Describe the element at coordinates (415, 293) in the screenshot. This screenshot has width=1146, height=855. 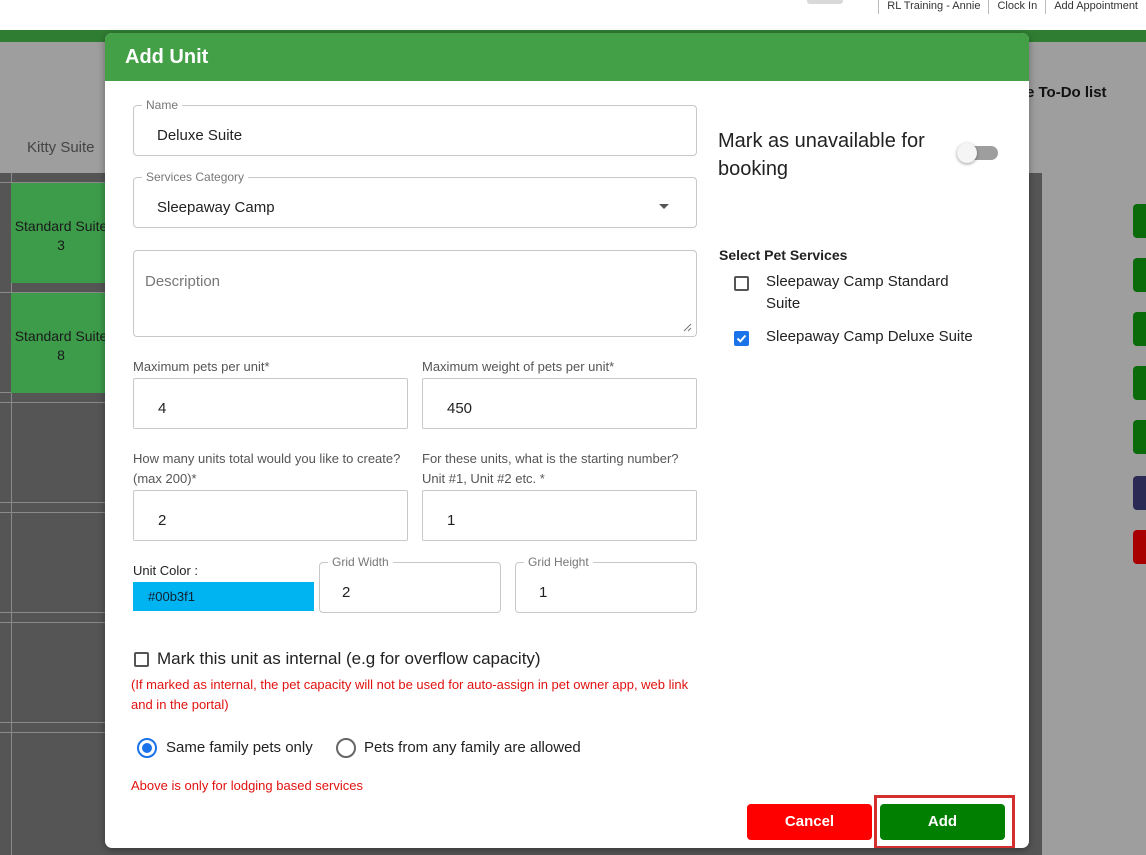
I see `description-textarea: Description` at that location.